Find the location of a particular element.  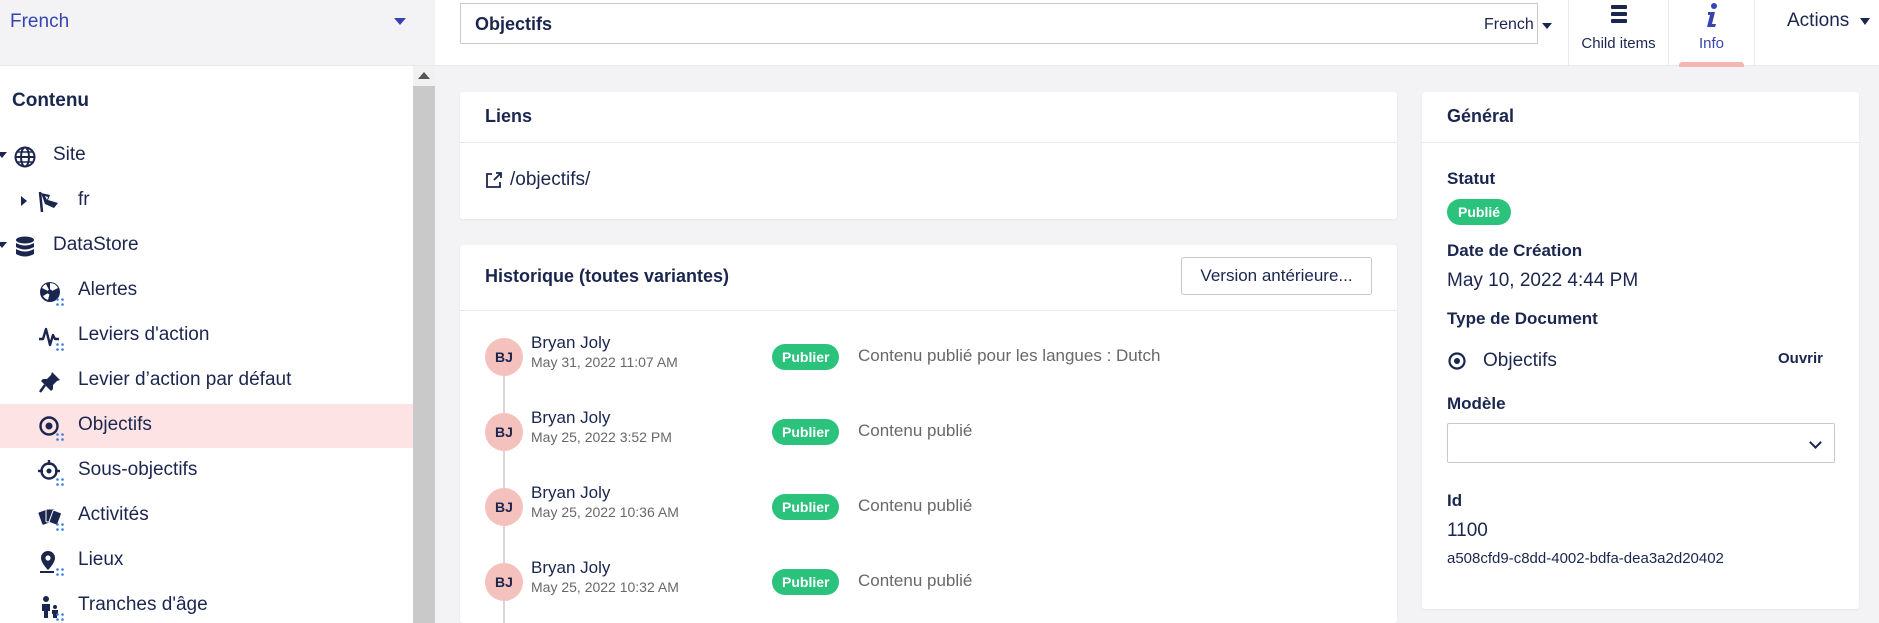

node-url: /objectifs/ is located at coordinates (550, 180).